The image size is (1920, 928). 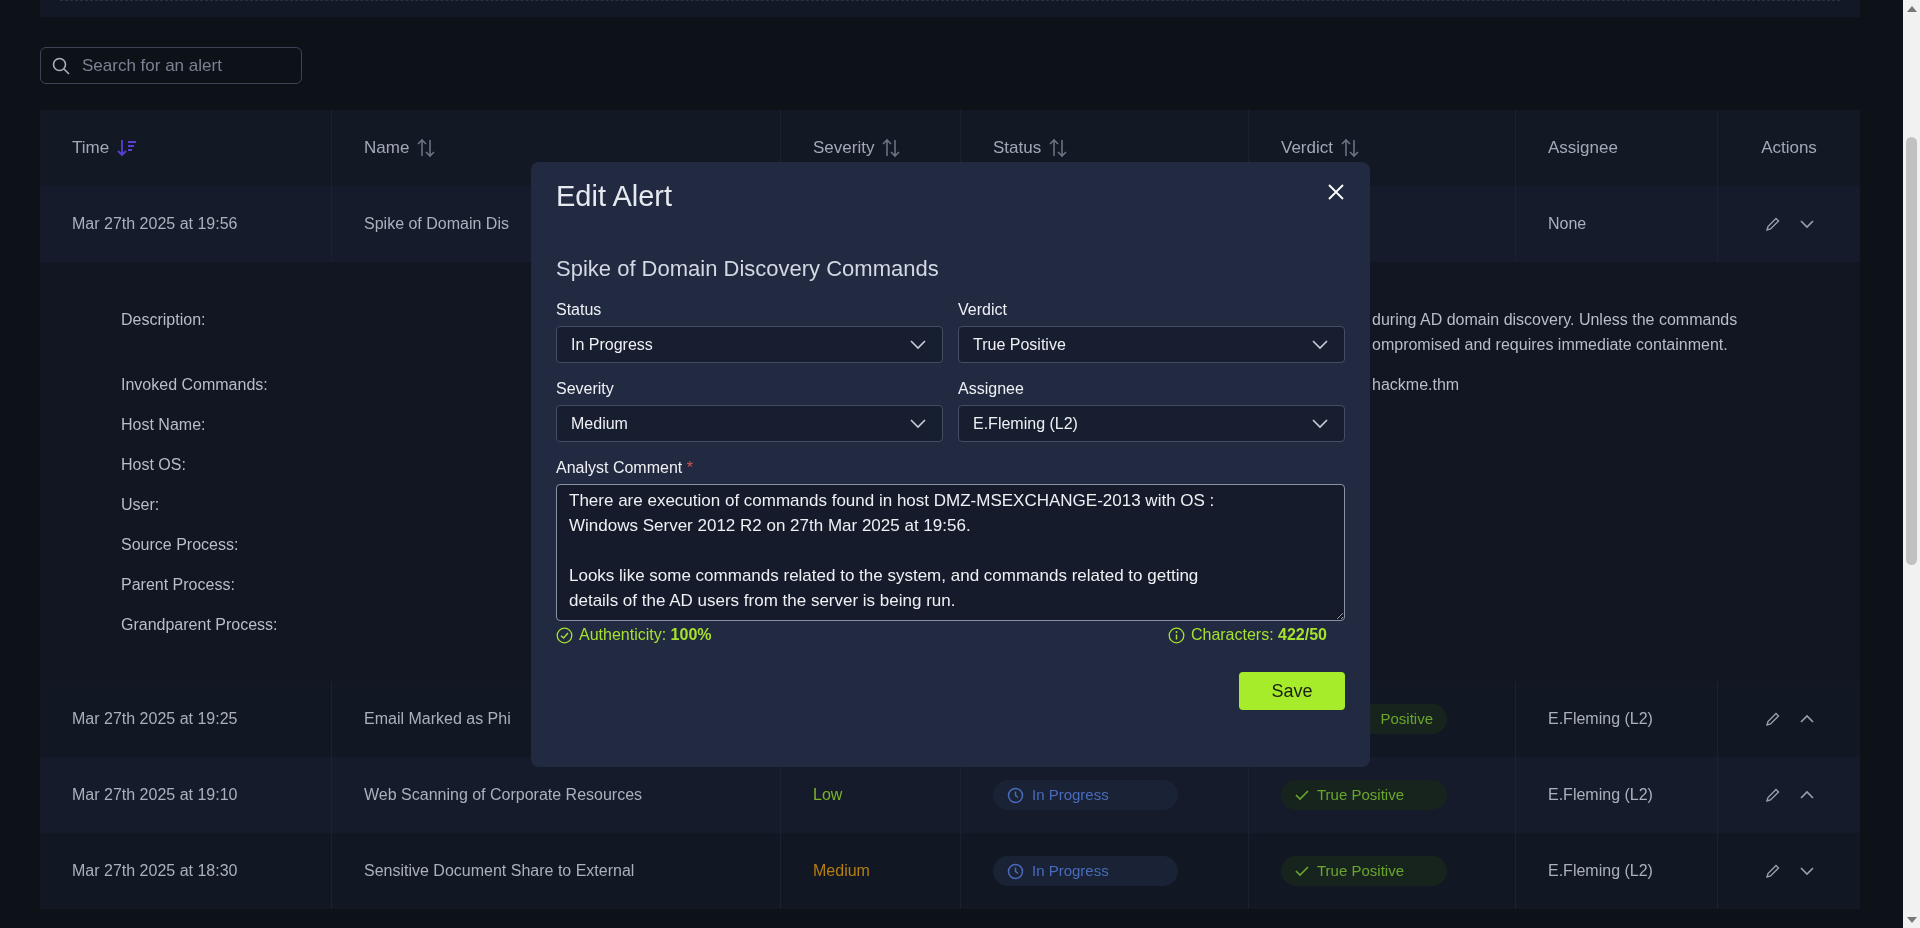 I want to click on detail-label: User:, so click(x=140, y=504).